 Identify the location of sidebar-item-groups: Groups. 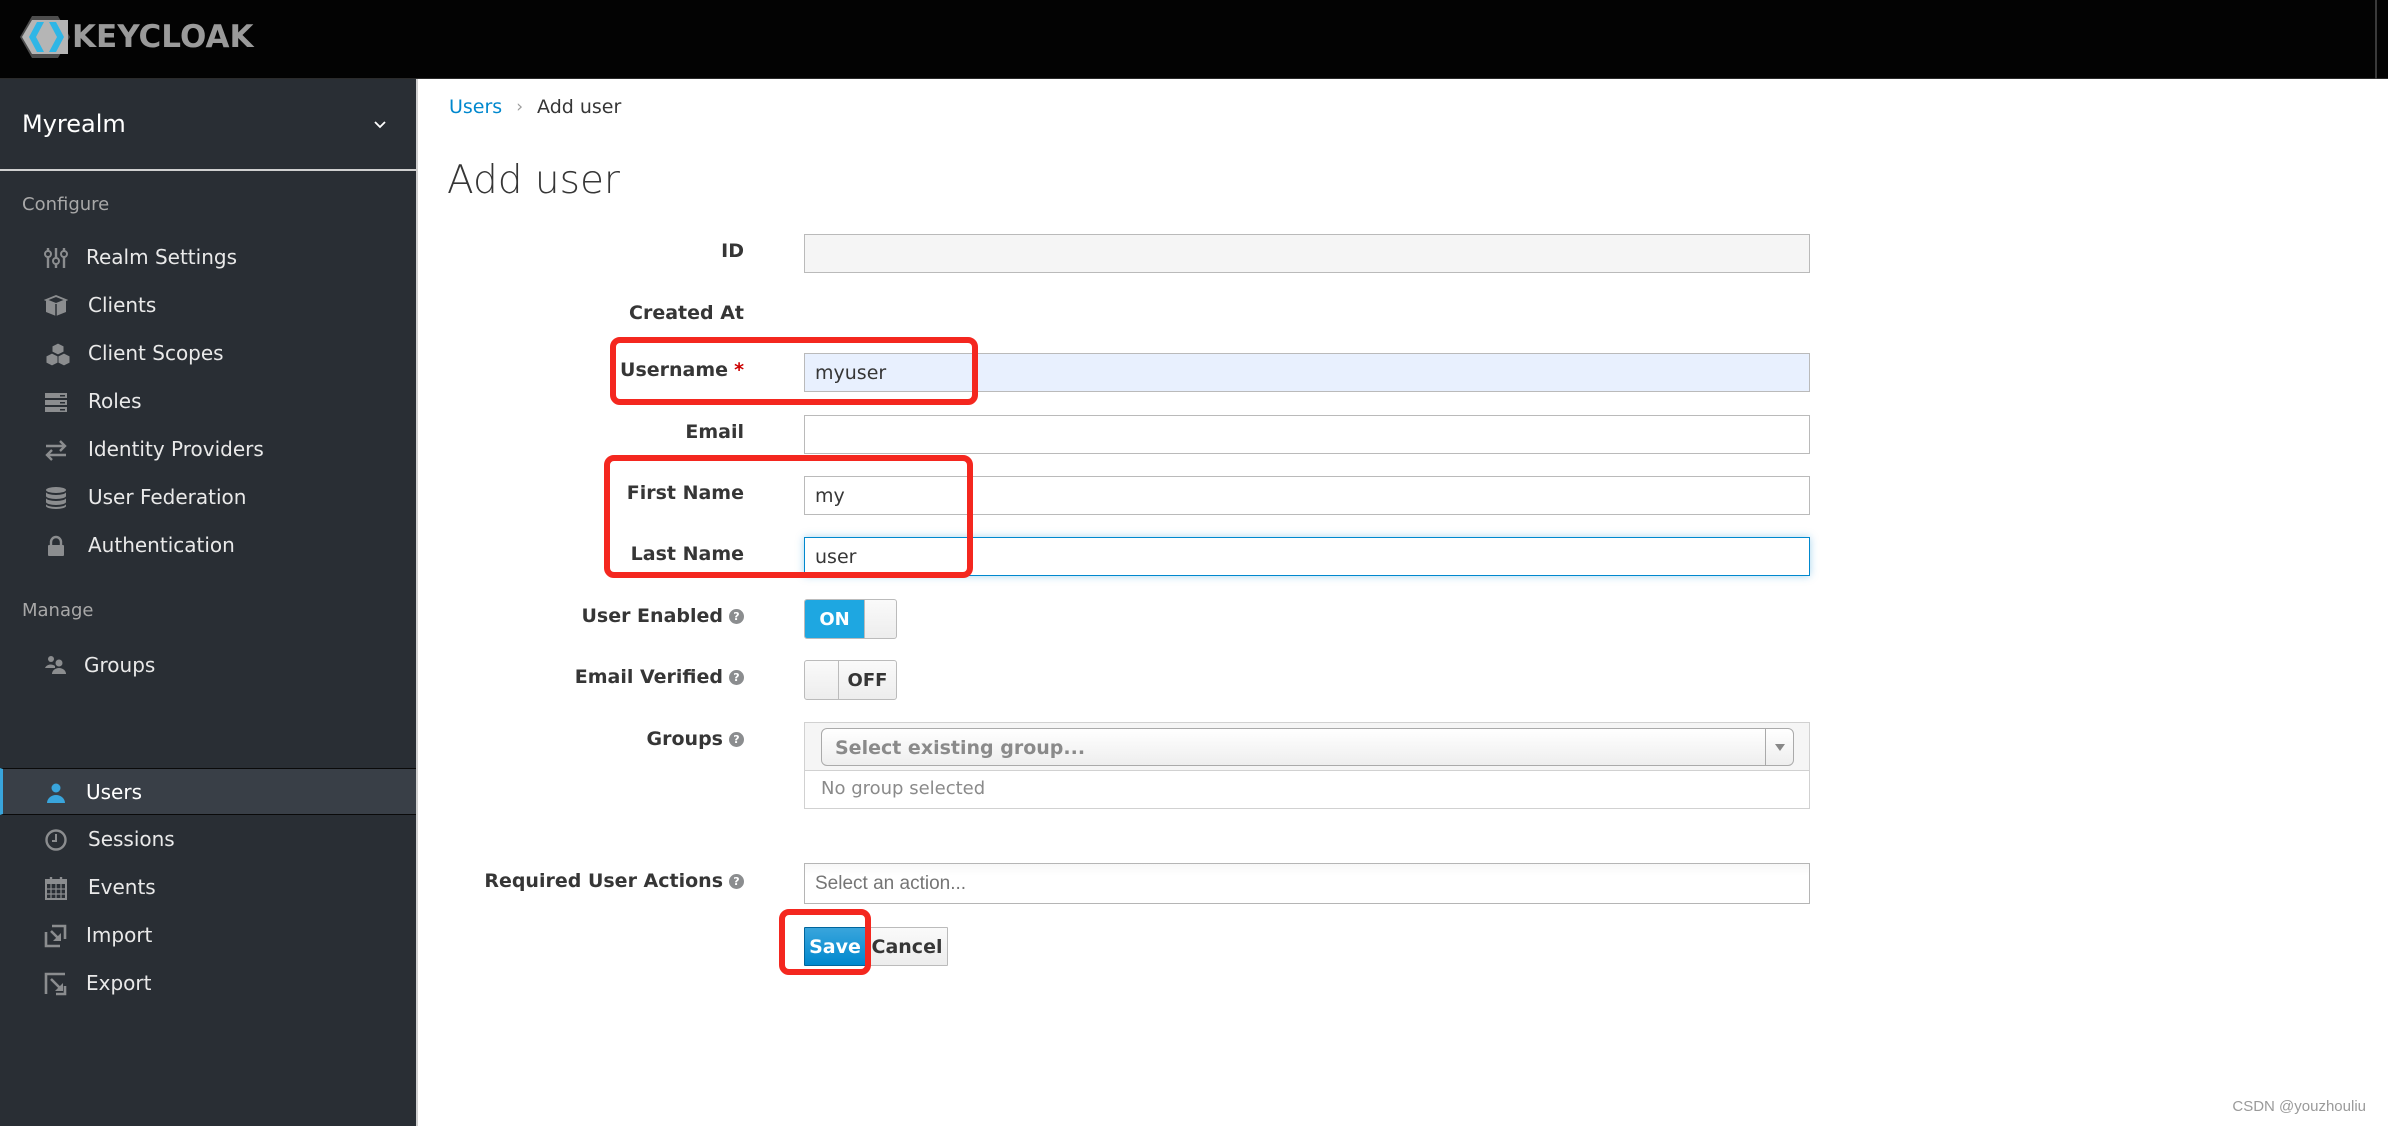
(208, 665).